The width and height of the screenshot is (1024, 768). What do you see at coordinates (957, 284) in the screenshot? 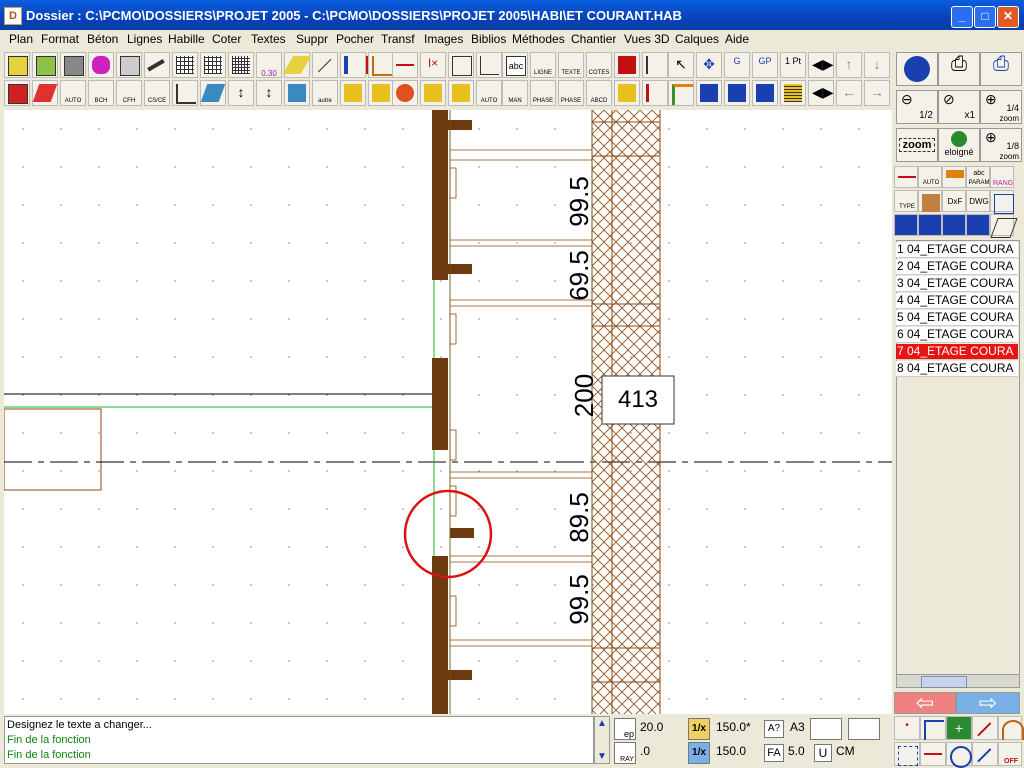
I see `layer-item-3: 3 04_ETAGE COURA` at bounding box center [957, 284].